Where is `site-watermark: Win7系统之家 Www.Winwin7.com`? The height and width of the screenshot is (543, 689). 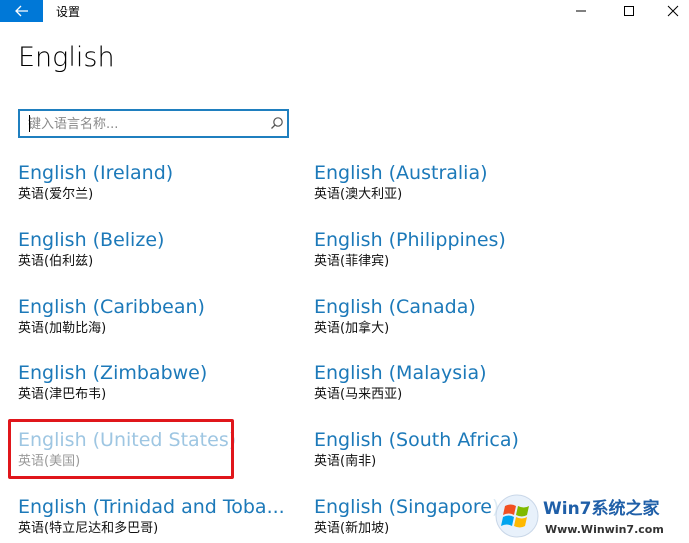
site-watermark: Win7系统之家 Www.Winwin7.com is located at coordinates (591, 515).